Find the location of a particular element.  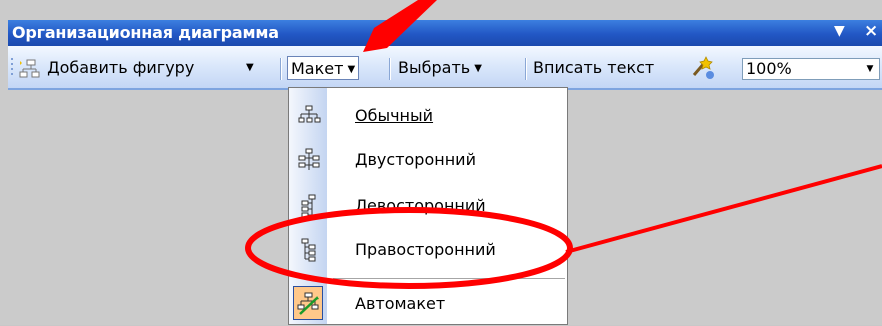

menu-item-standard: Обычный is located at coordinates (428, 116).